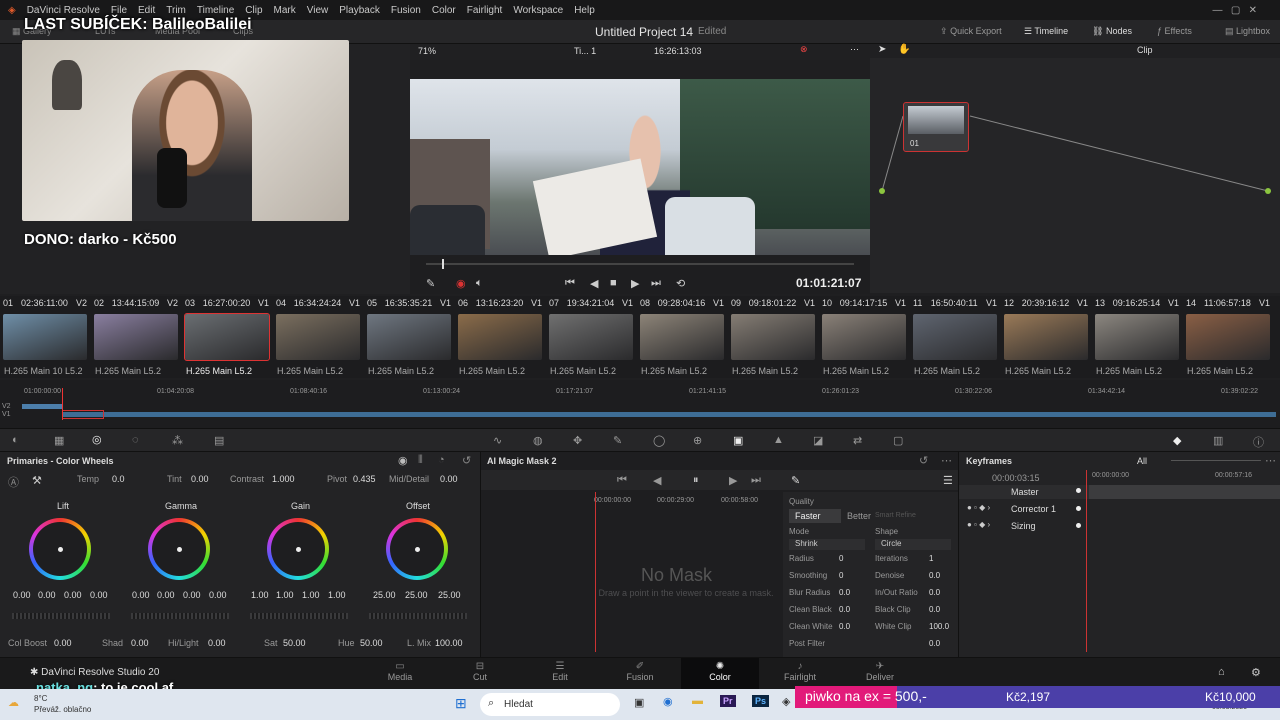 This screenshot has height=720, width=1280. I want to click on info-icon: ⓘ, so click(1258, 442).